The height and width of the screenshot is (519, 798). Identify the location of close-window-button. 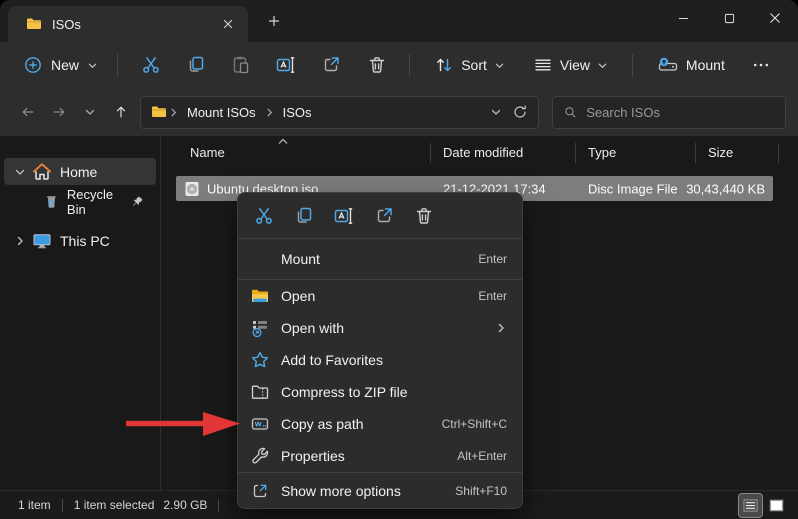
(775, 18).